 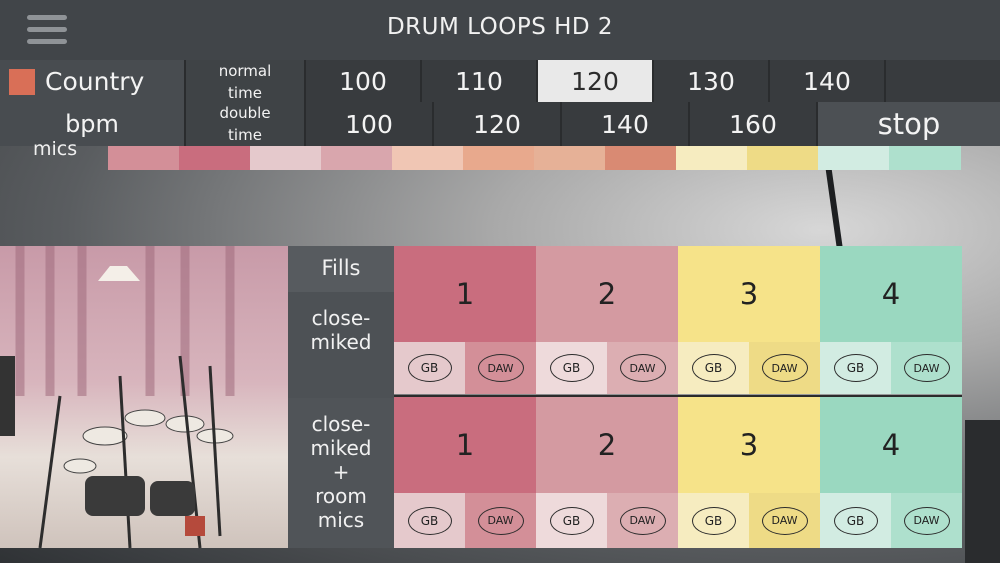 What do you see at coordinates (341, 473) in the screenshot?
I see `close-miked-room-mics-label: close- miked + room mics` at bounding box center [341, 473].